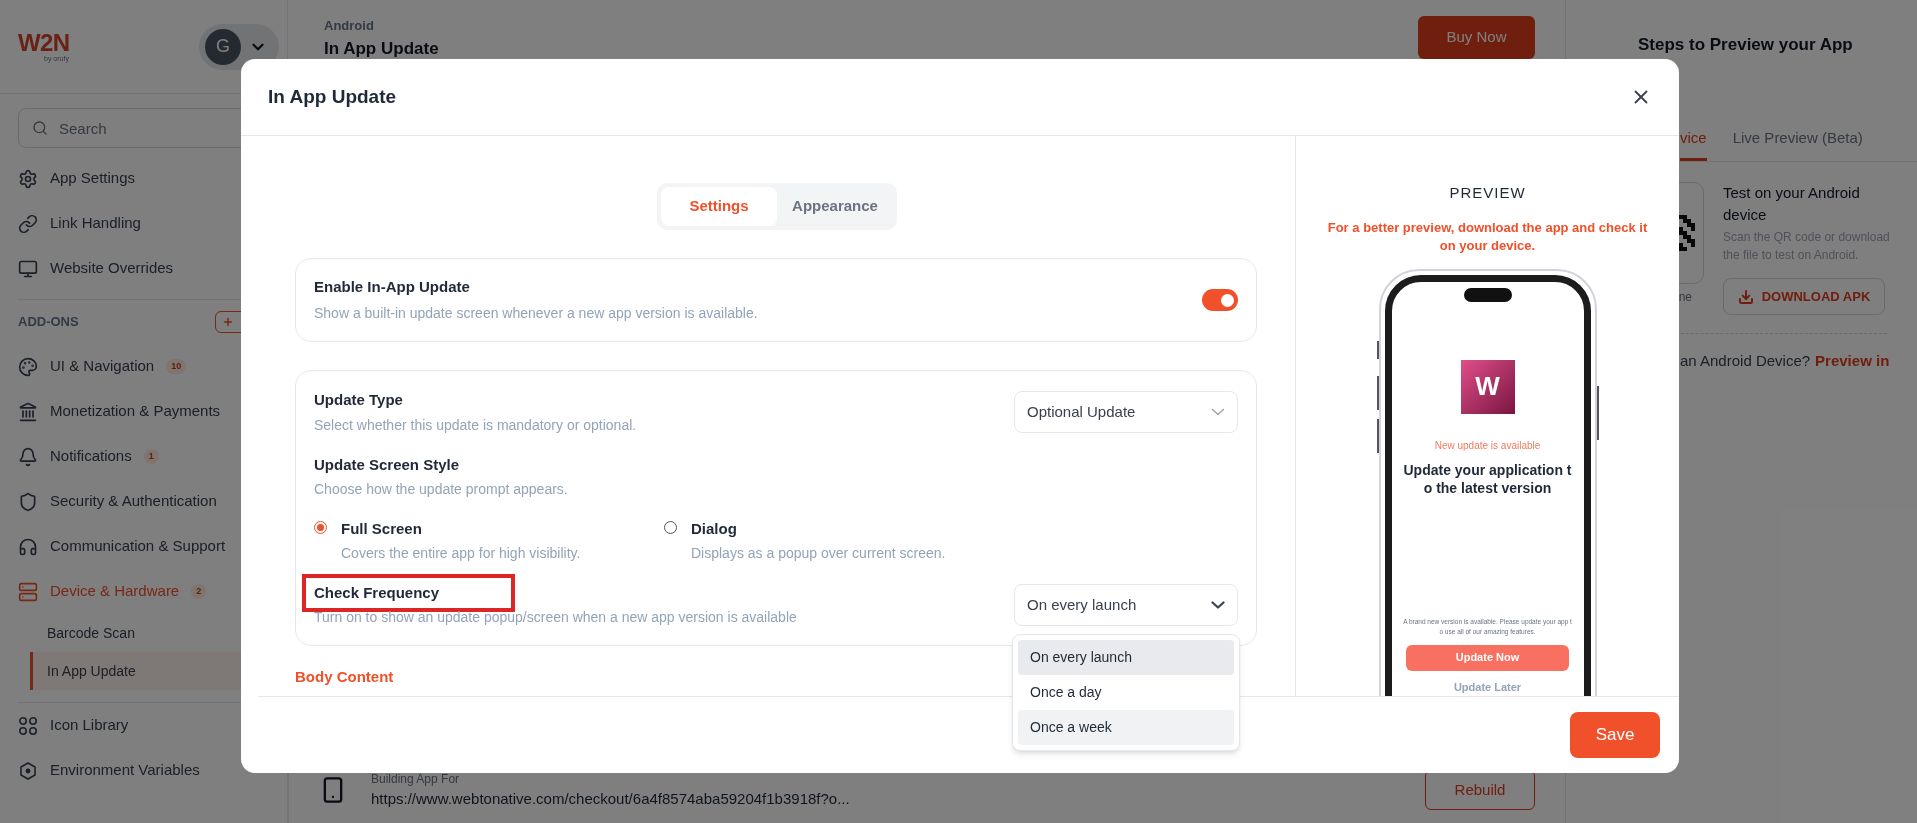 The image size is (1917, 823). I want to click on question-text: an Android Device?, so click(1745, 361).